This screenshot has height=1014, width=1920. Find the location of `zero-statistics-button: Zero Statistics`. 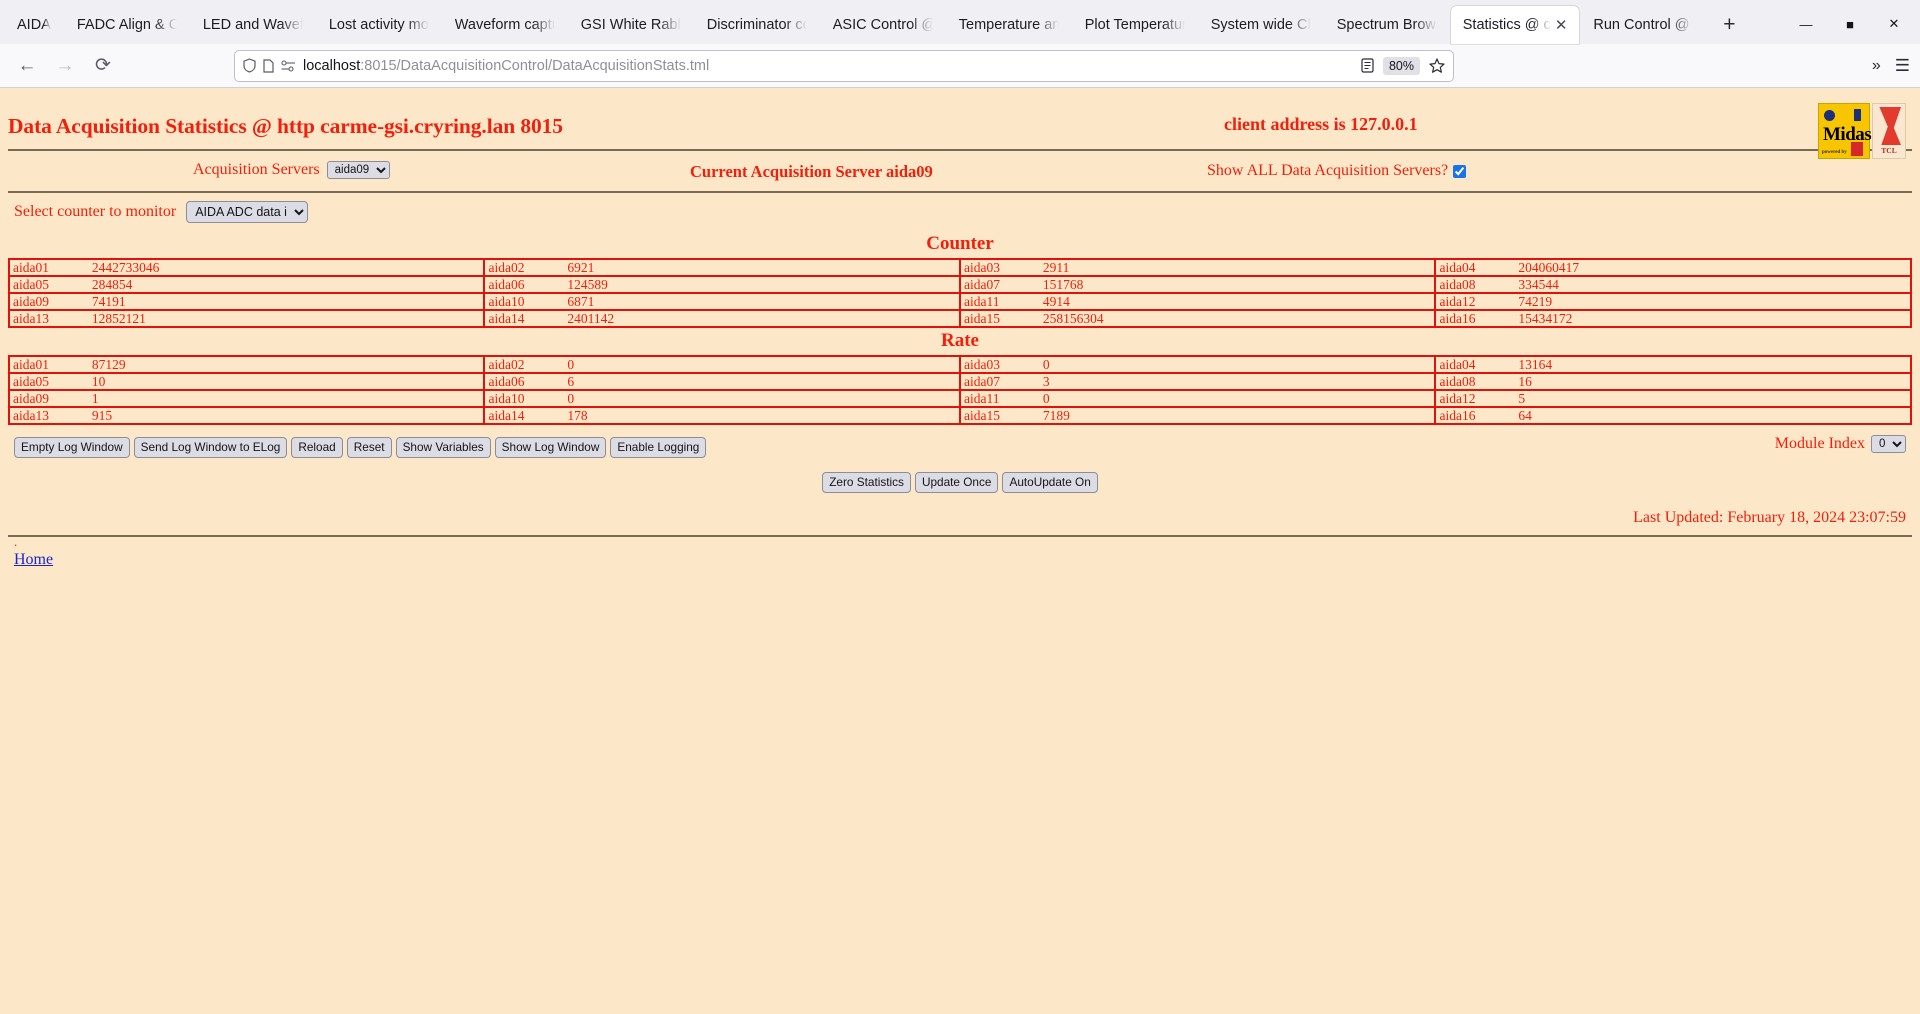

zero-statistics-button: Zero Statistics is located at coordinates (866, 482).